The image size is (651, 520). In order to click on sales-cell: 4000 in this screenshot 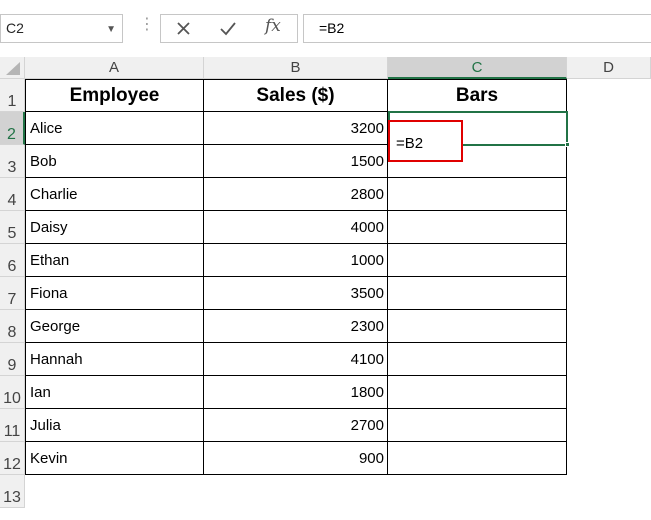, I will do `click(296, 227)`.